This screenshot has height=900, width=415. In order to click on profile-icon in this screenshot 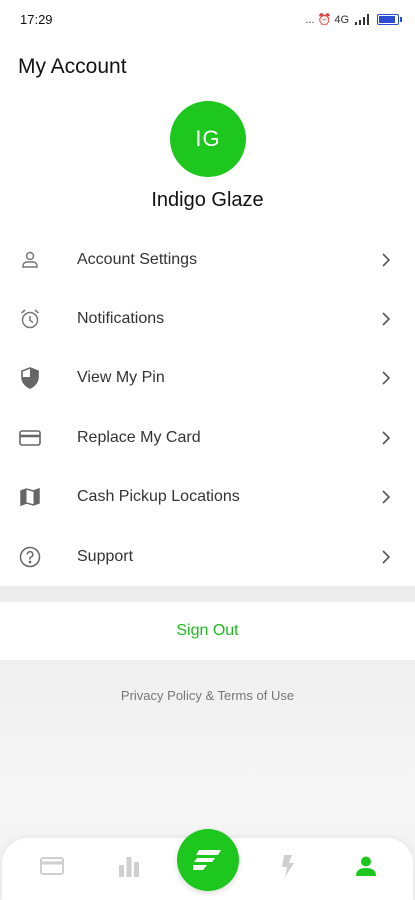, I will do `click(366, 866)`.